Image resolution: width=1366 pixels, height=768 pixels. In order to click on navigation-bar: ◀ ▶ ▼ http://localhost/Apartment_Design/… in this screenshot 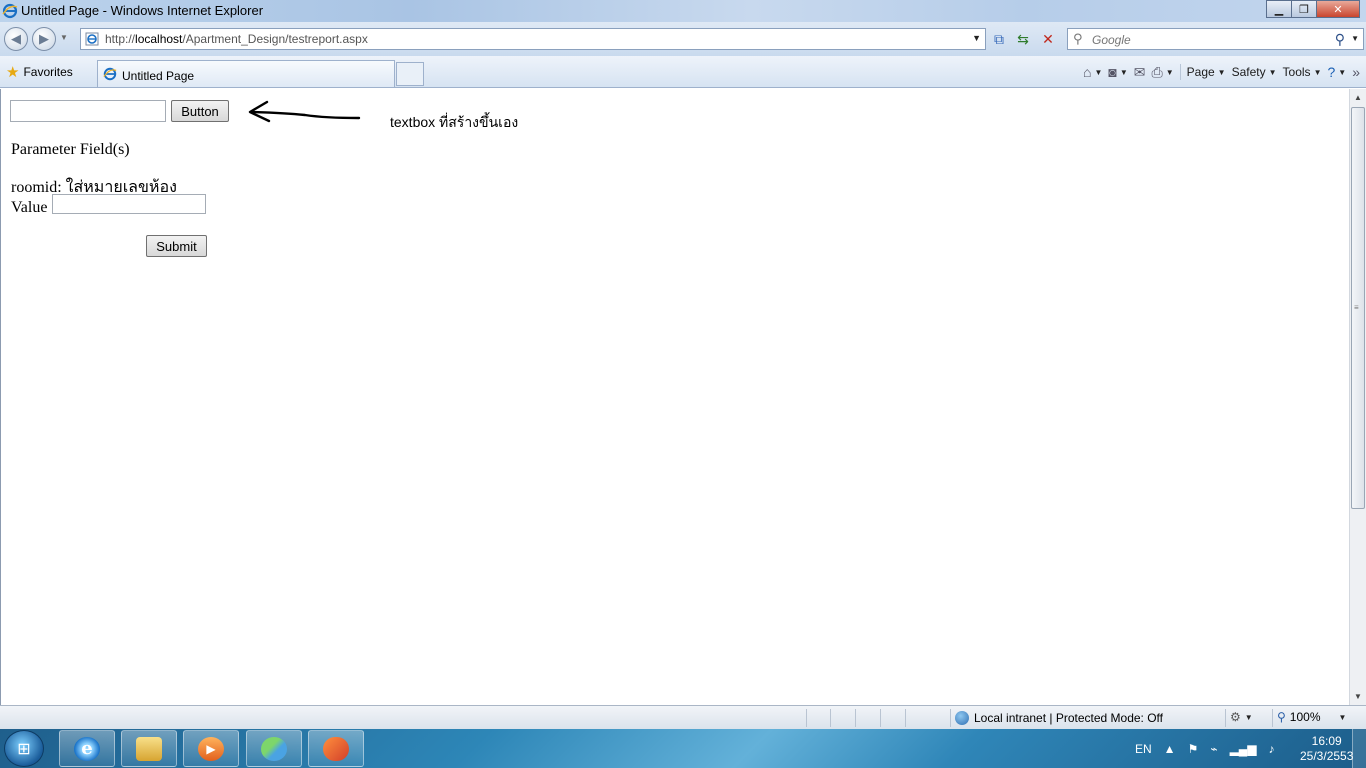, I will do `click(683, 39)`.